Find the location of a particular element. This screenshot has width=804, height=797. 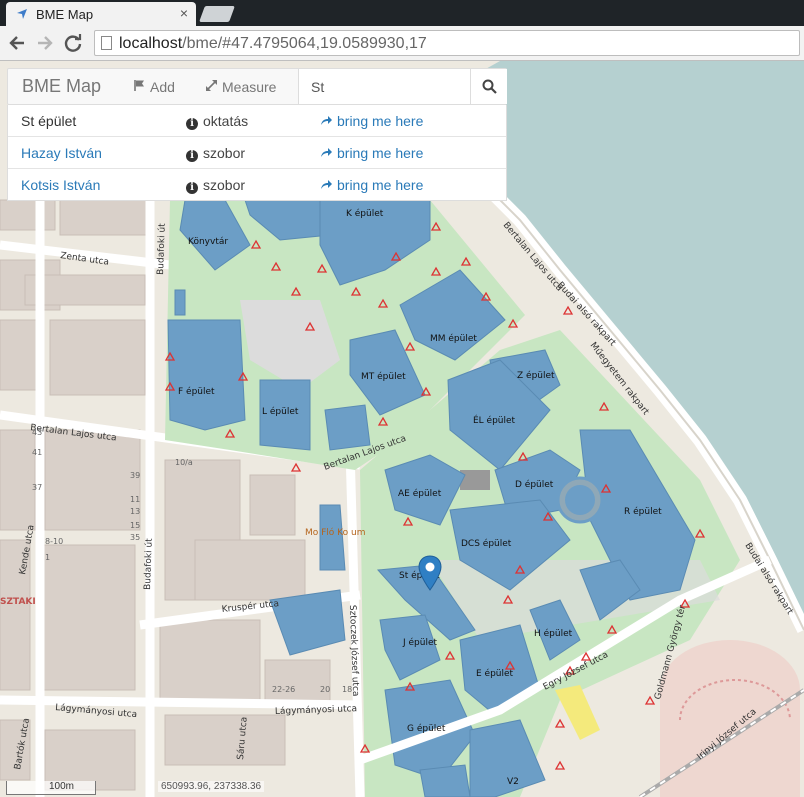

svg-text: 8-10 is located at coordinates (54, 541).